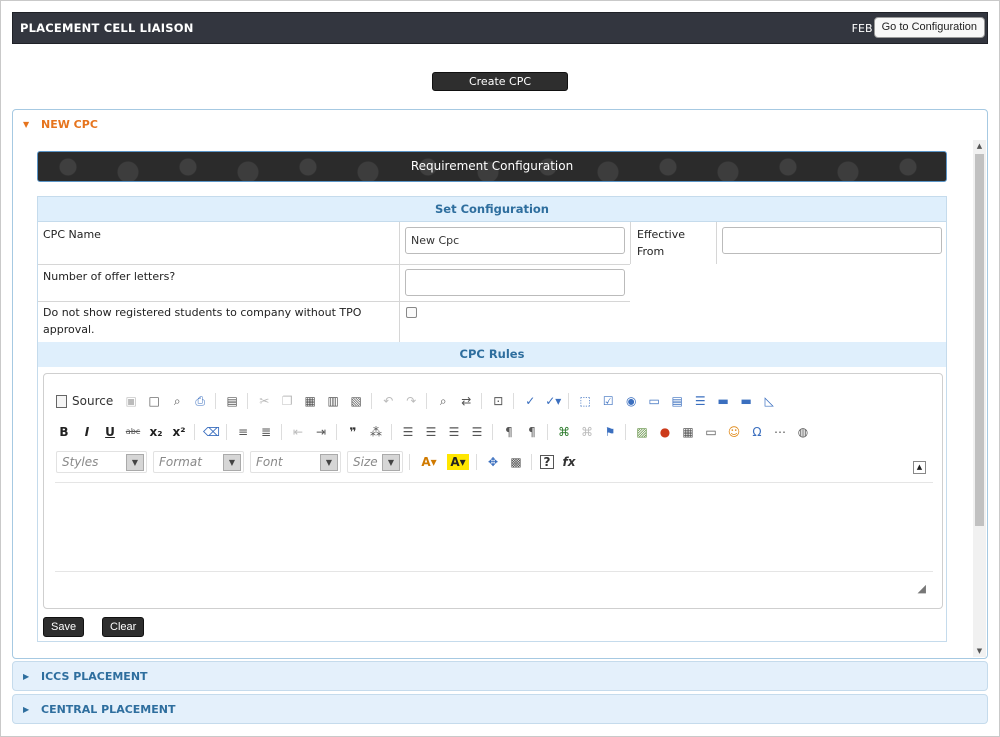 This screenshot has height=737, width=1000. Describe the element at coordinates (803, 432) in the screenshot. I see `iframe-icon: ◍` at that location.